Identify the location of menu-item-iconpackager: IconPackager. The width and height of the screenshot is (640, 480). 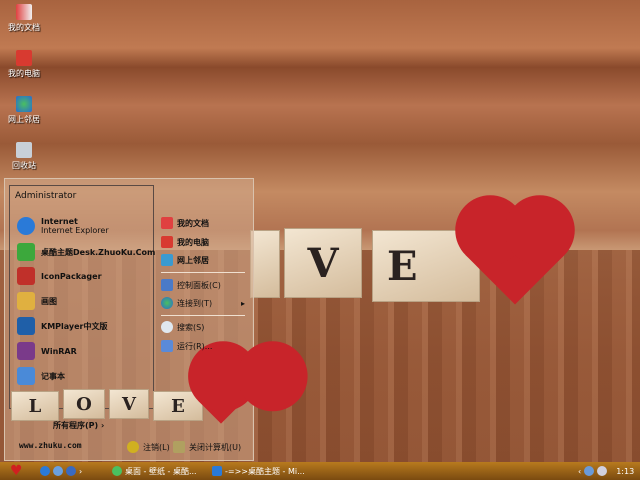
(59, 276).